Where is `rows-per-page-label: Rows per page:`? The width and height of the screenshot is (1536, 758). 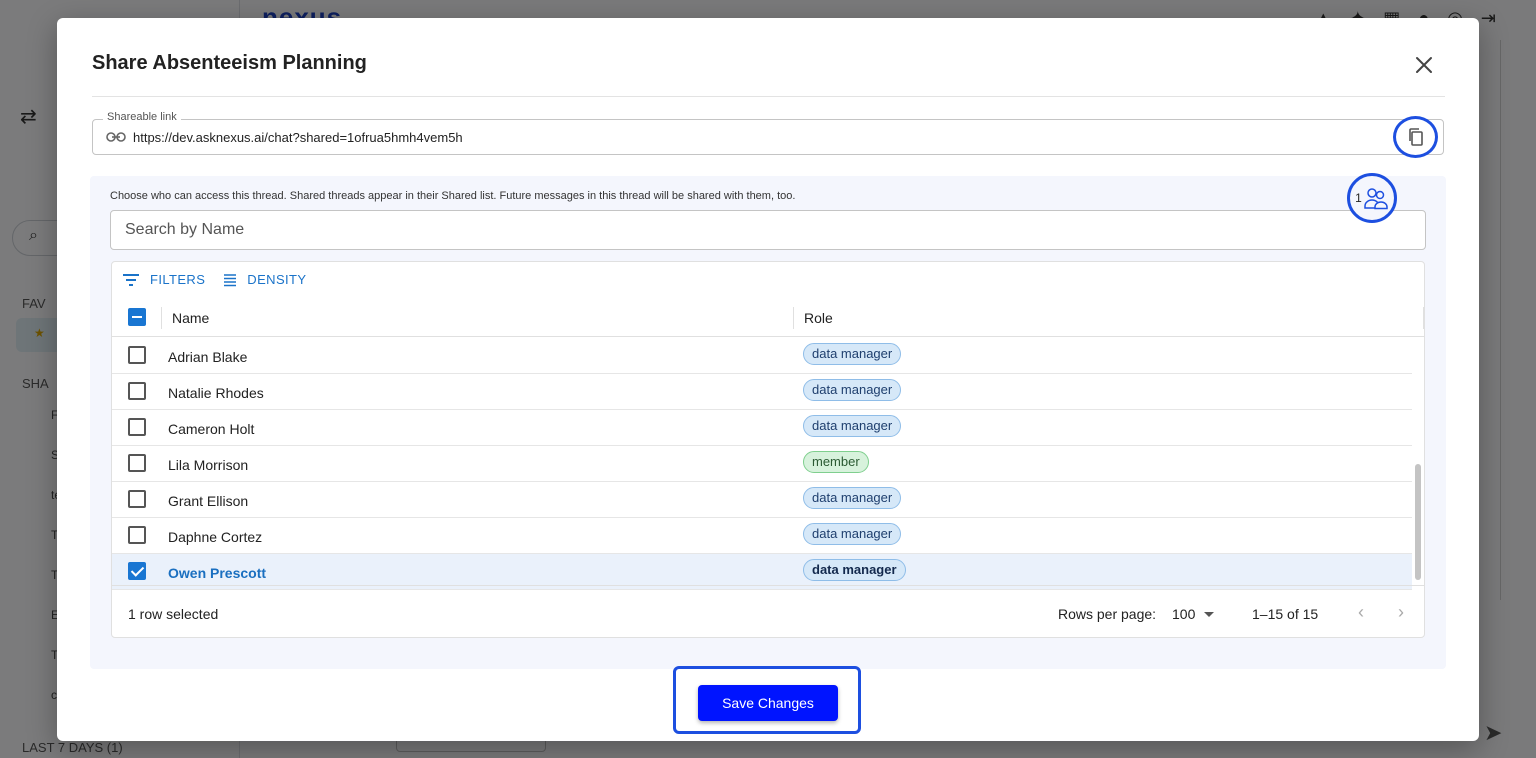 rows-per-page-label: Rows per page: is located at coordinates (1107, 614).